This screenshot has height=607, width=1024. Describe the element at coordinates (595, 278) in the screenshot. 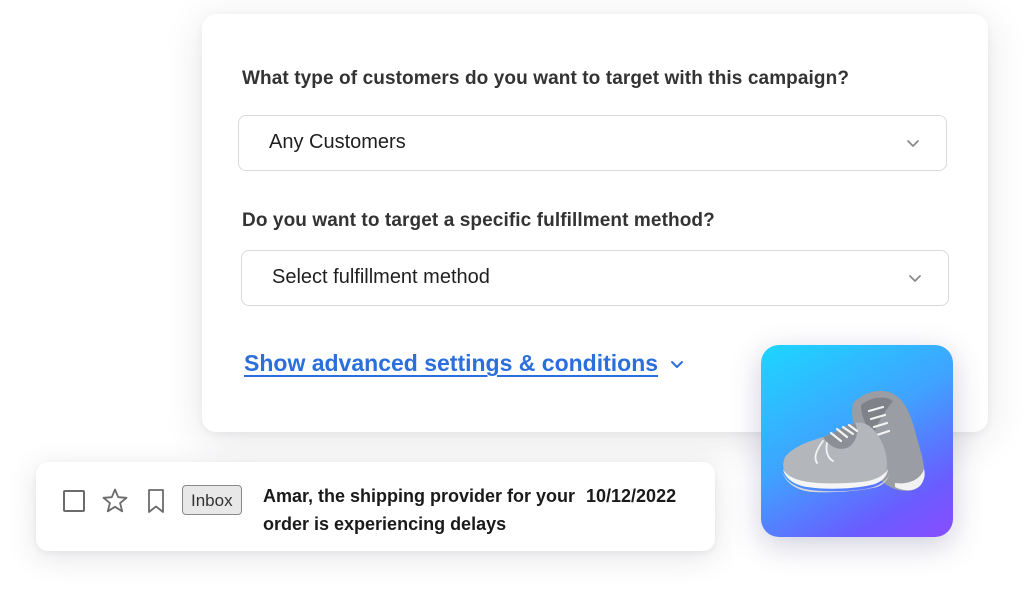

I see `fulfillment-select: Select fulfillment method` at that location.